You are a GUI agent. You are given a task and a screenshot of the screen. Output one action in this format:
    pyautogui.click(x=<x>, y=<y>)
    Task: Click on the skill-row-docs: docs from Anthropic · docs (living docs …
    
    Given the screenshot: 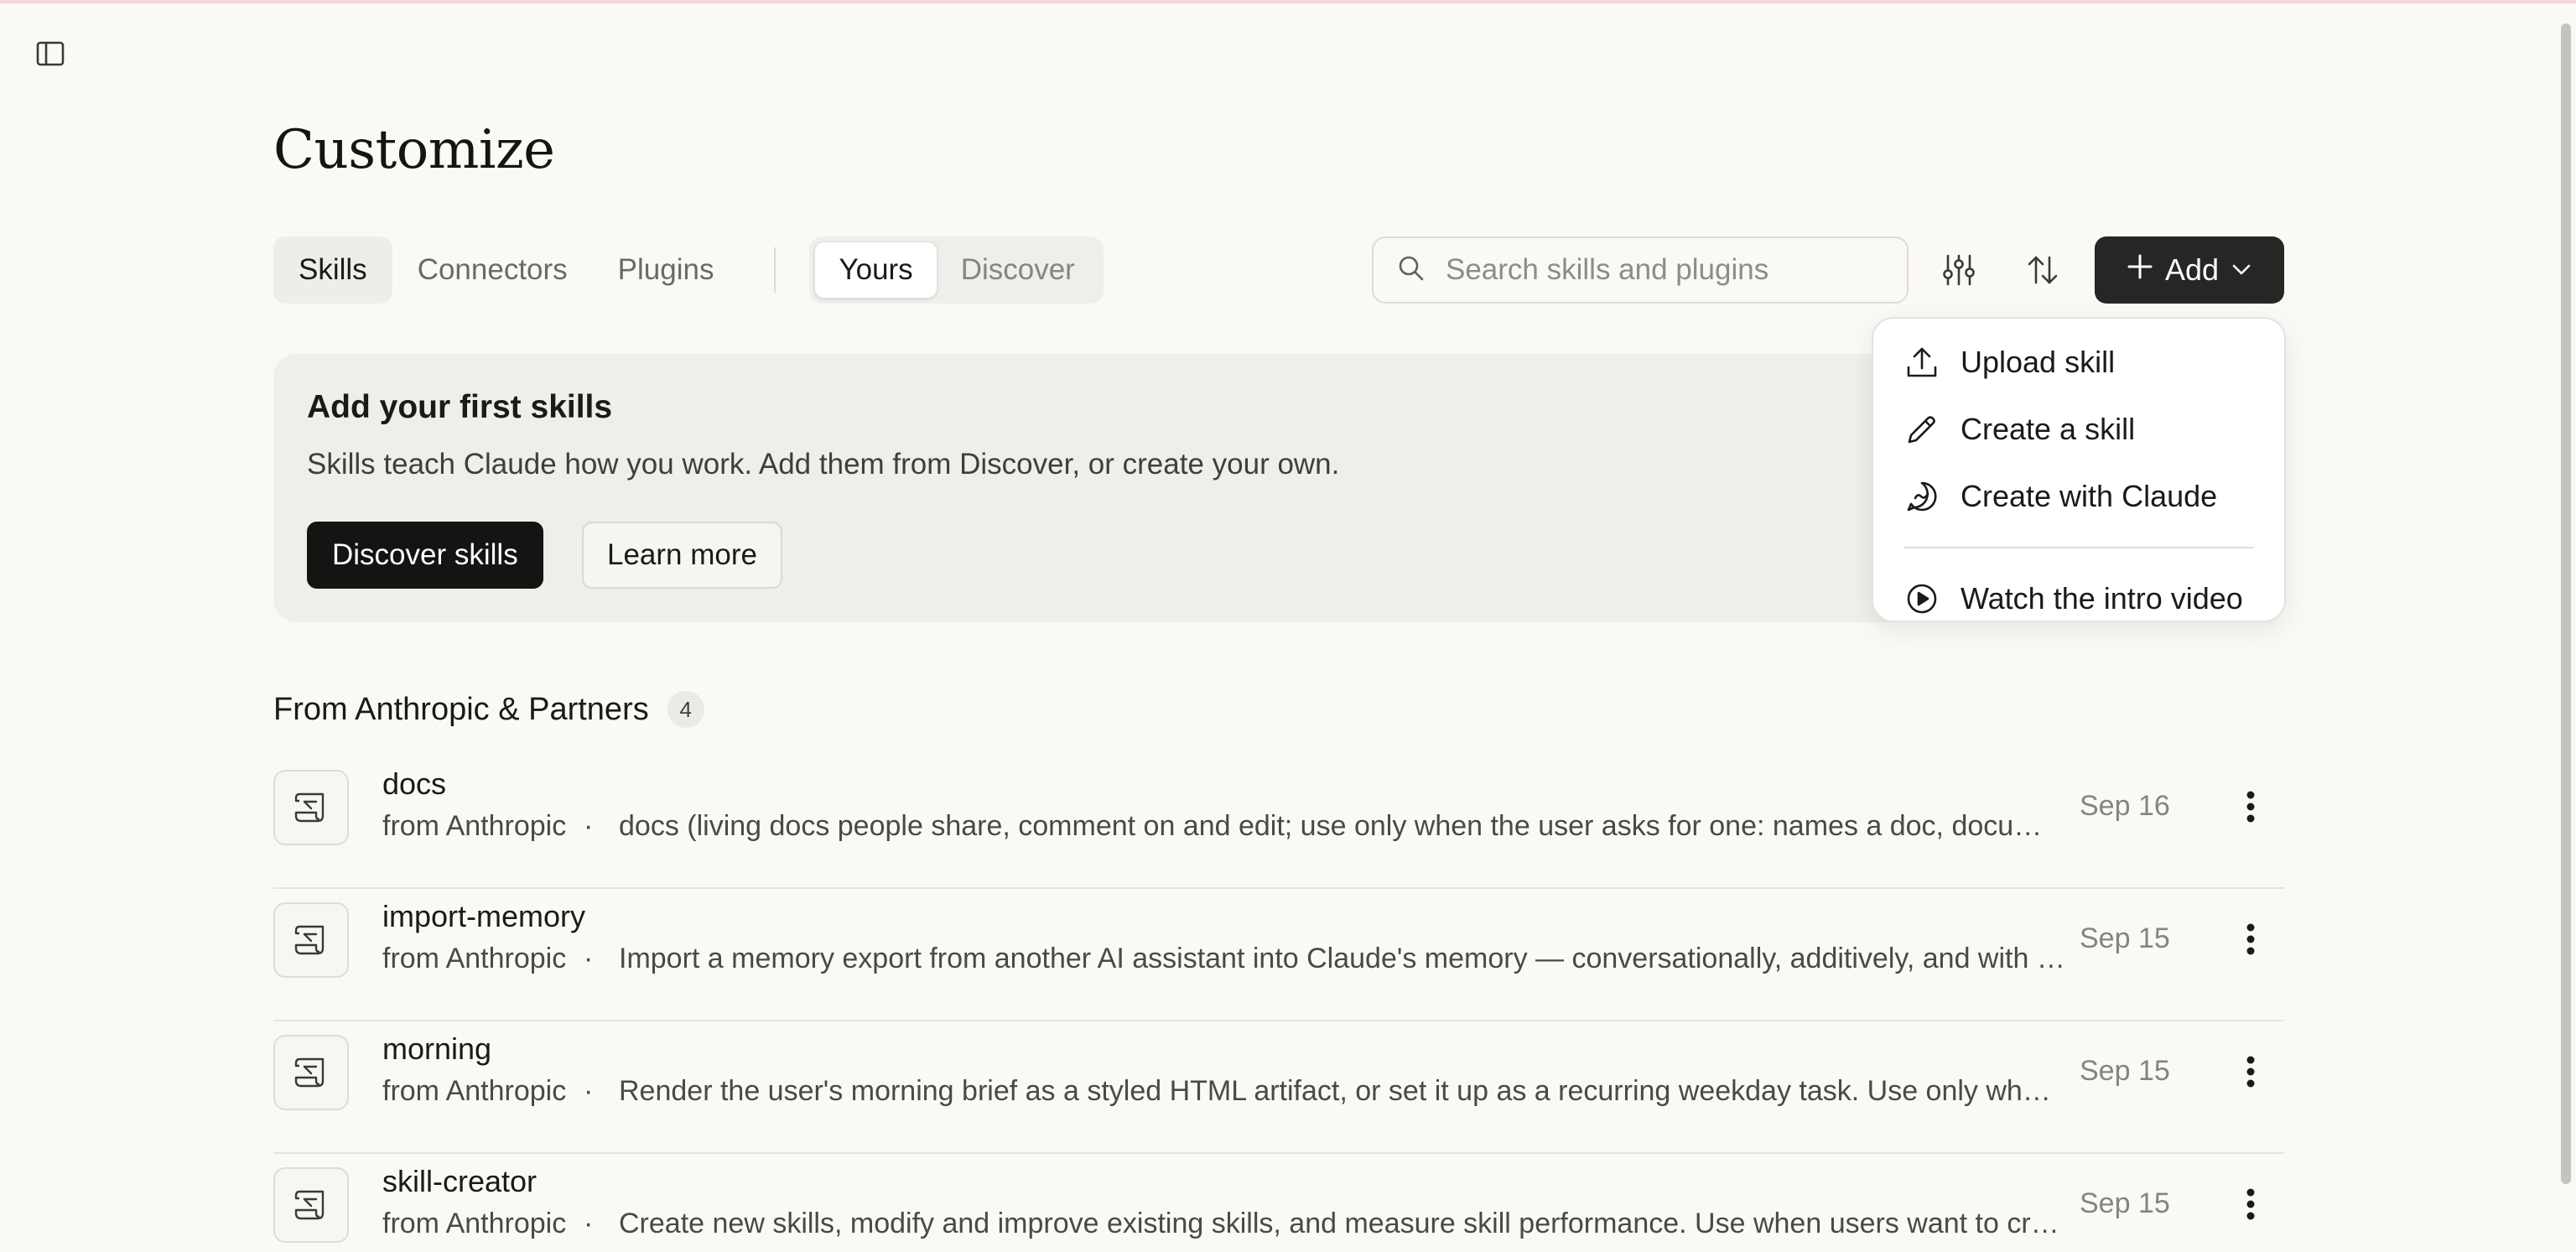 What is the action you would take?
    pyautogui.click(x=1278, y=822)
    